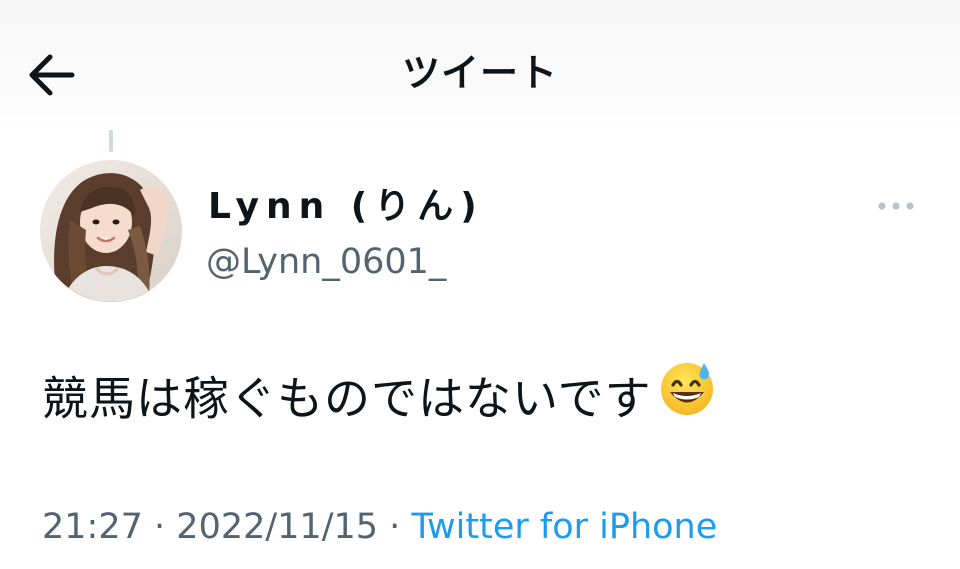 Image resolution: width=960 pixels, height=569 pixels. Describe the element at coordinates (347, 398) in the screenshot. I see `tweet-body-text: 競馬は稼ぐものではないです` at that location.